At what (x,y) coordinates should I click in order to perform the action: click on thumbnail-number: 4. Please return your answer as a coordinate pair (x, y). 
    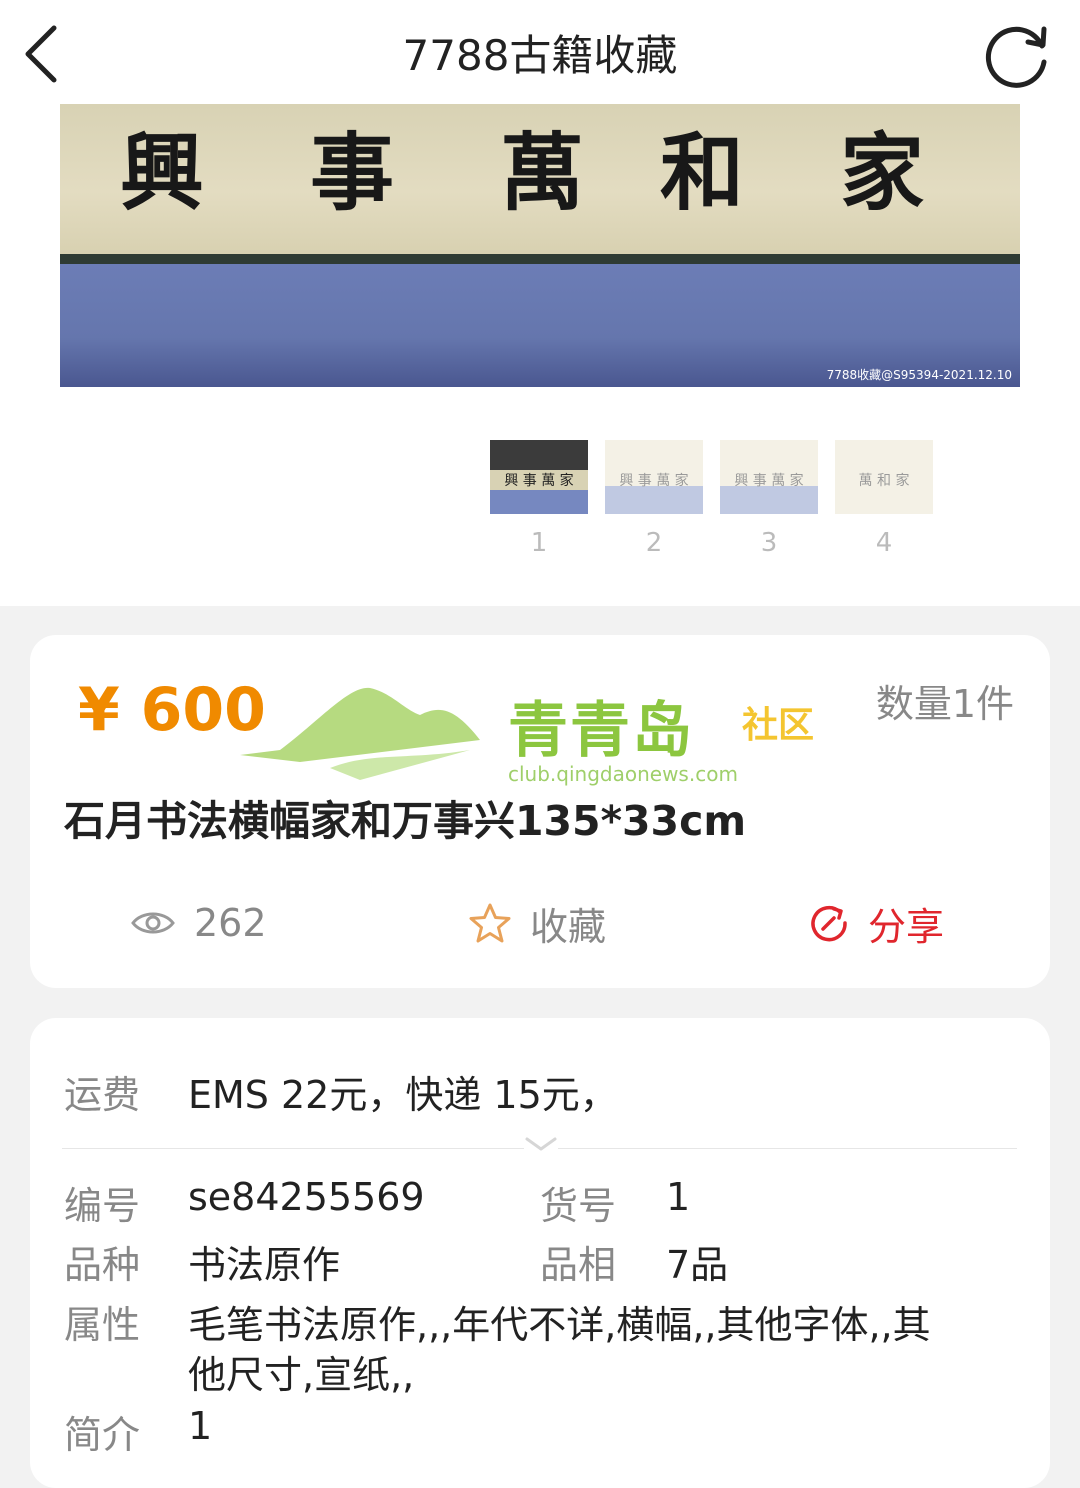
    Looking at the image, I should click on (884, 543).